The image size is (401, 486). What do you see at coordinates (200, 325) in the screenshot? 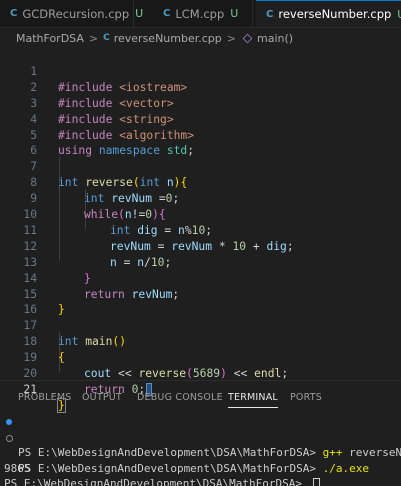
I see `code-line: 17 int main()` at bounding box center [200, 325].